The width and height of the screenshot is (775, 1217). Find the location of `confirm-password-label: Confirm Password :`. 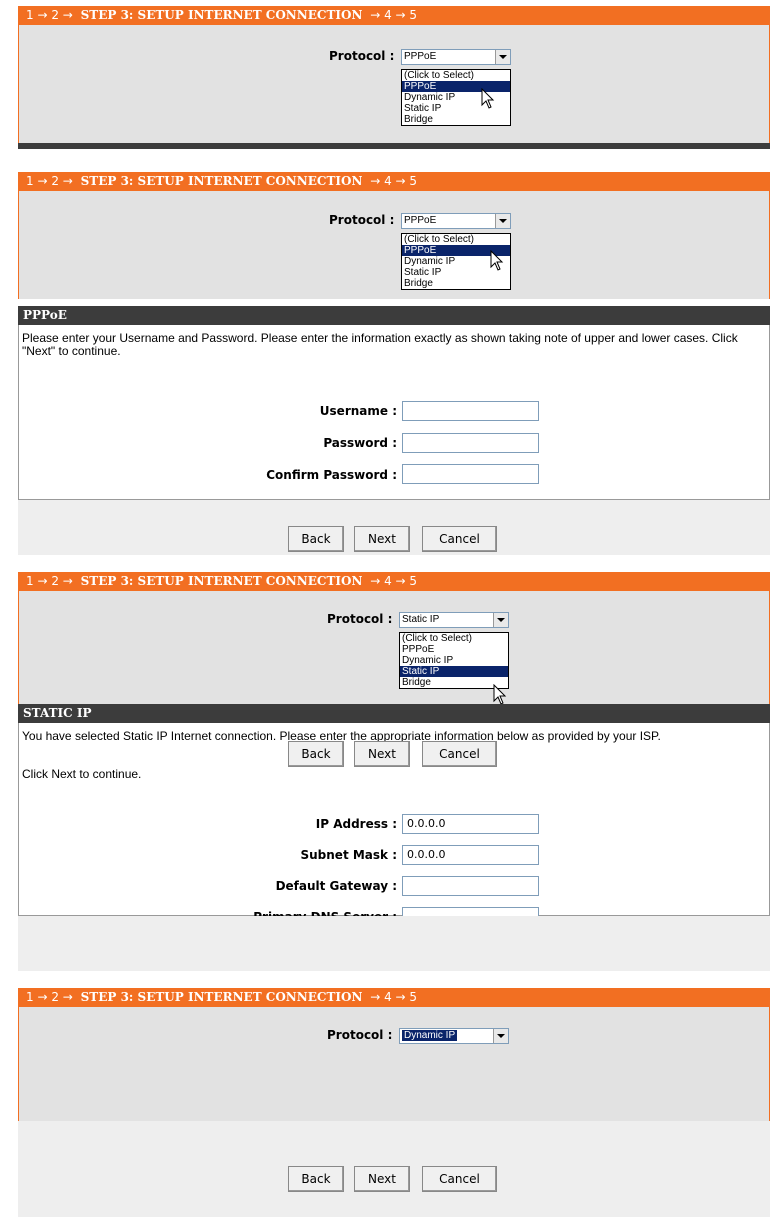

confirm-password-label: Confirm Password : is located at coordinates (331, 475).